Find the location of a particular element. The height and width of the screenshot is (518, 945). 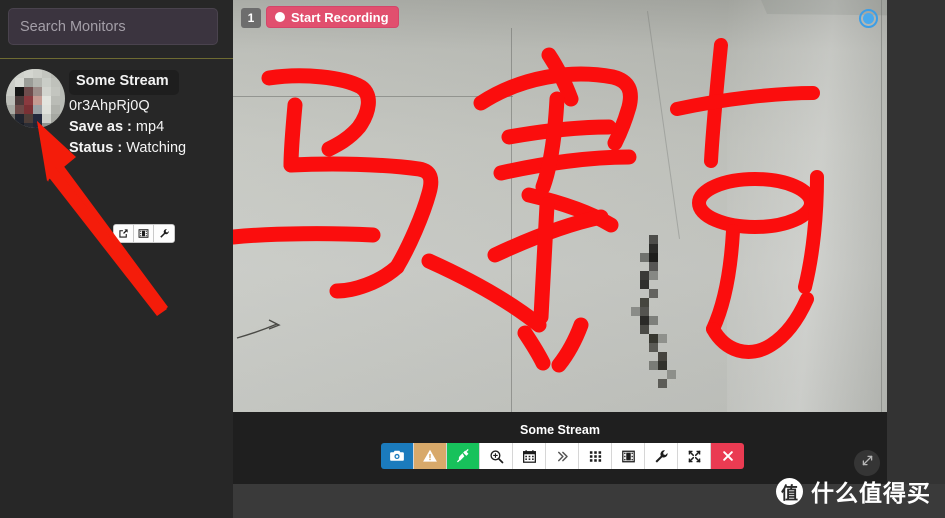

start-recording-label: Start Recording is located at coordinates (340, 17).